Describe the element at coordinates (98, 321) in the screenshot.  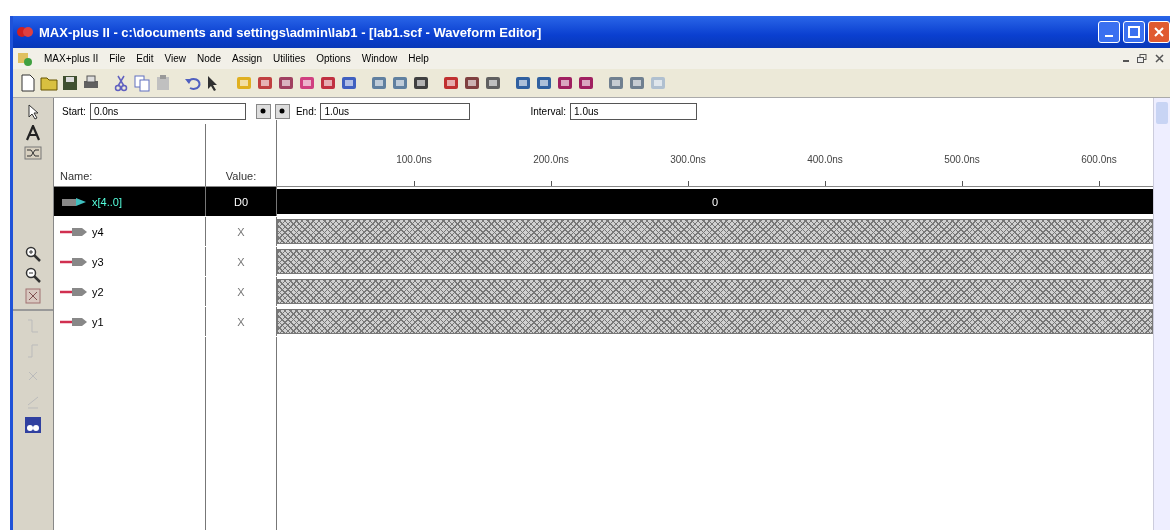
I see `signal-name: y1` at that location.